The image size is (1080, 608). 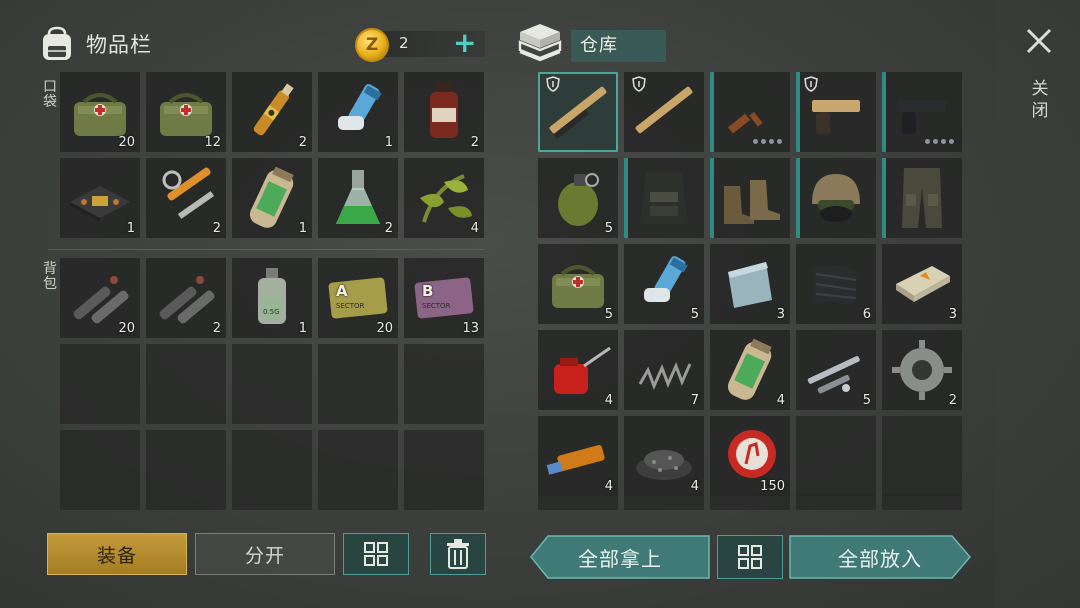 What do you see at coordinates (444, 112) in the screenshot?
I see `item-slot-medicine-bottle: 2` at bounding box center [444, 112].